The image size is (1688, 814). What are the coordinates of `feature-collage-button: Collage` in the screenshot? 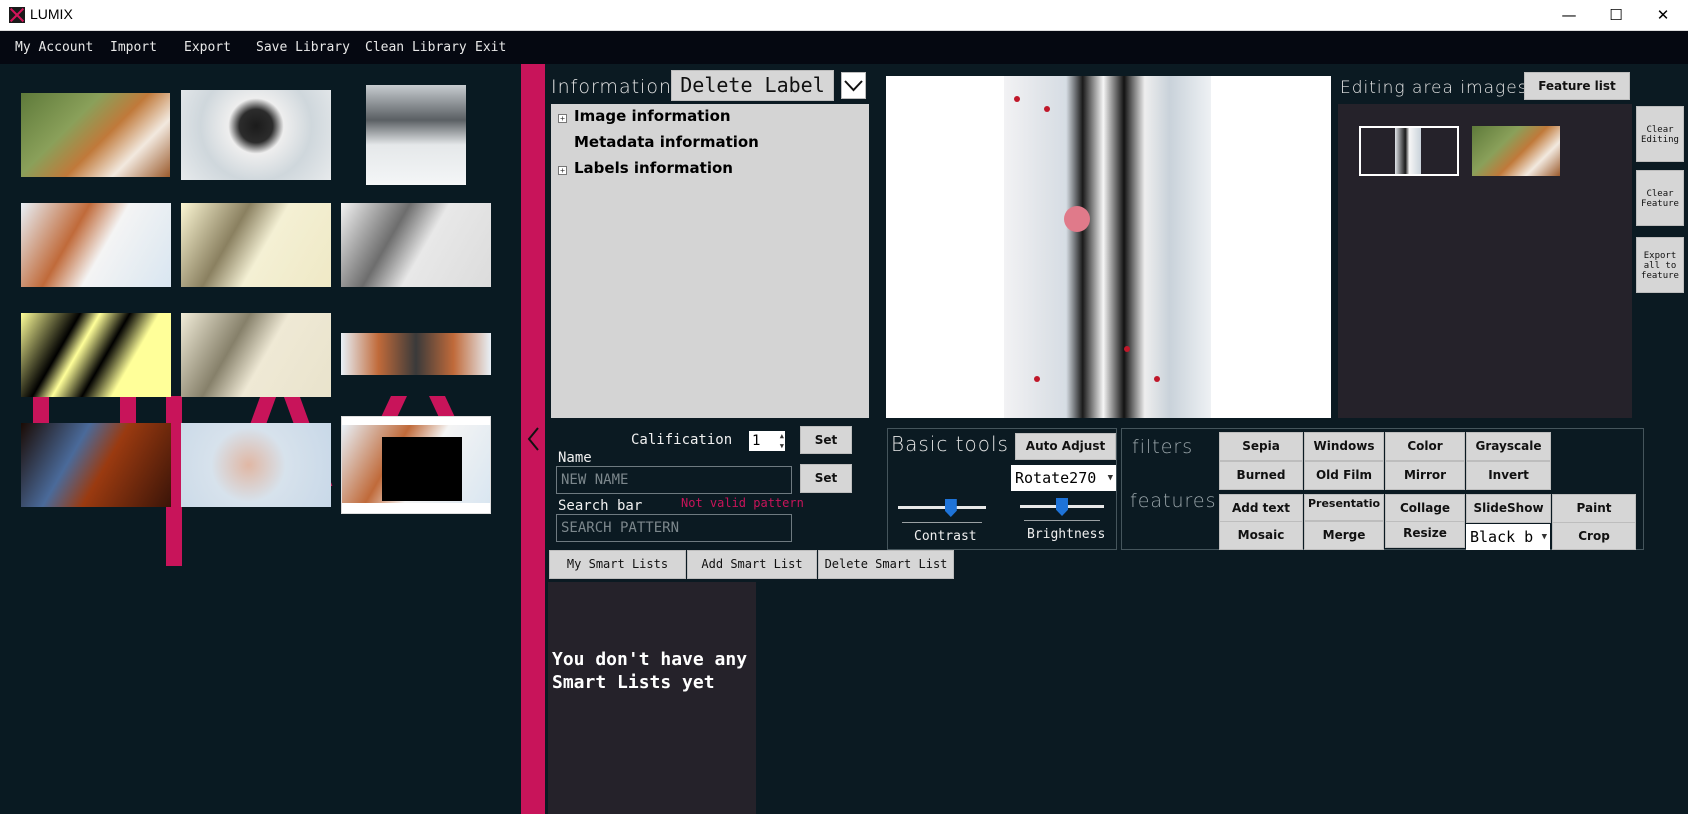 It's located at (1425, 508).